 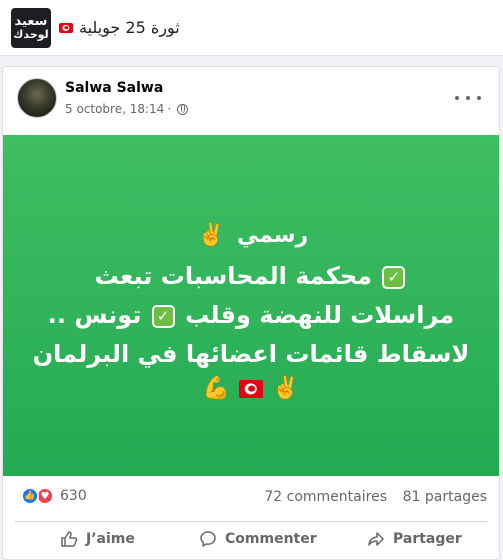 What do you see at coordinates (73, 496) in the screenshot?
I see `reaction-count: 630` at bounding box center [73, 496].